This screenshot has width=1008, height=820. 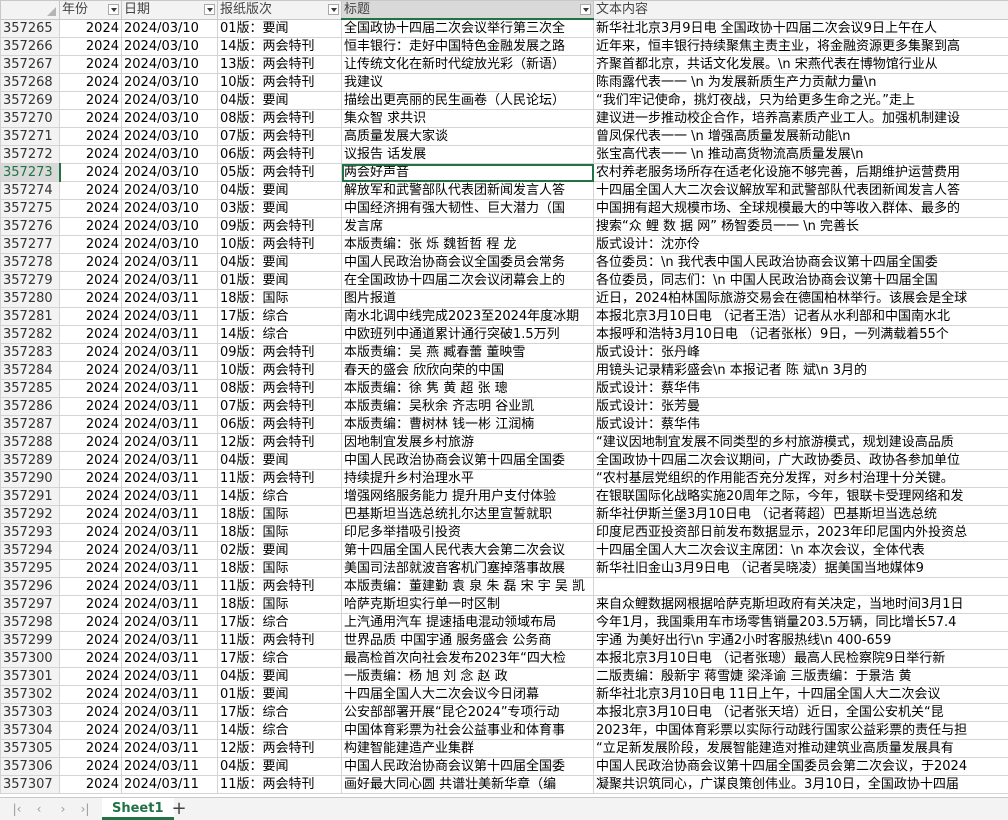 I want to click on row-number: 357273, so click(x=30, y=172).